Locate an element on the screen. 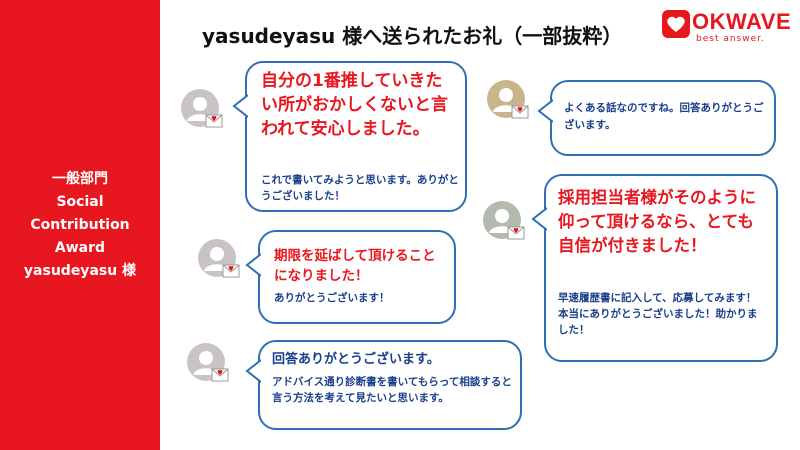  message-2-body: ありがとうございます！ is located at coordinates (332, 298).